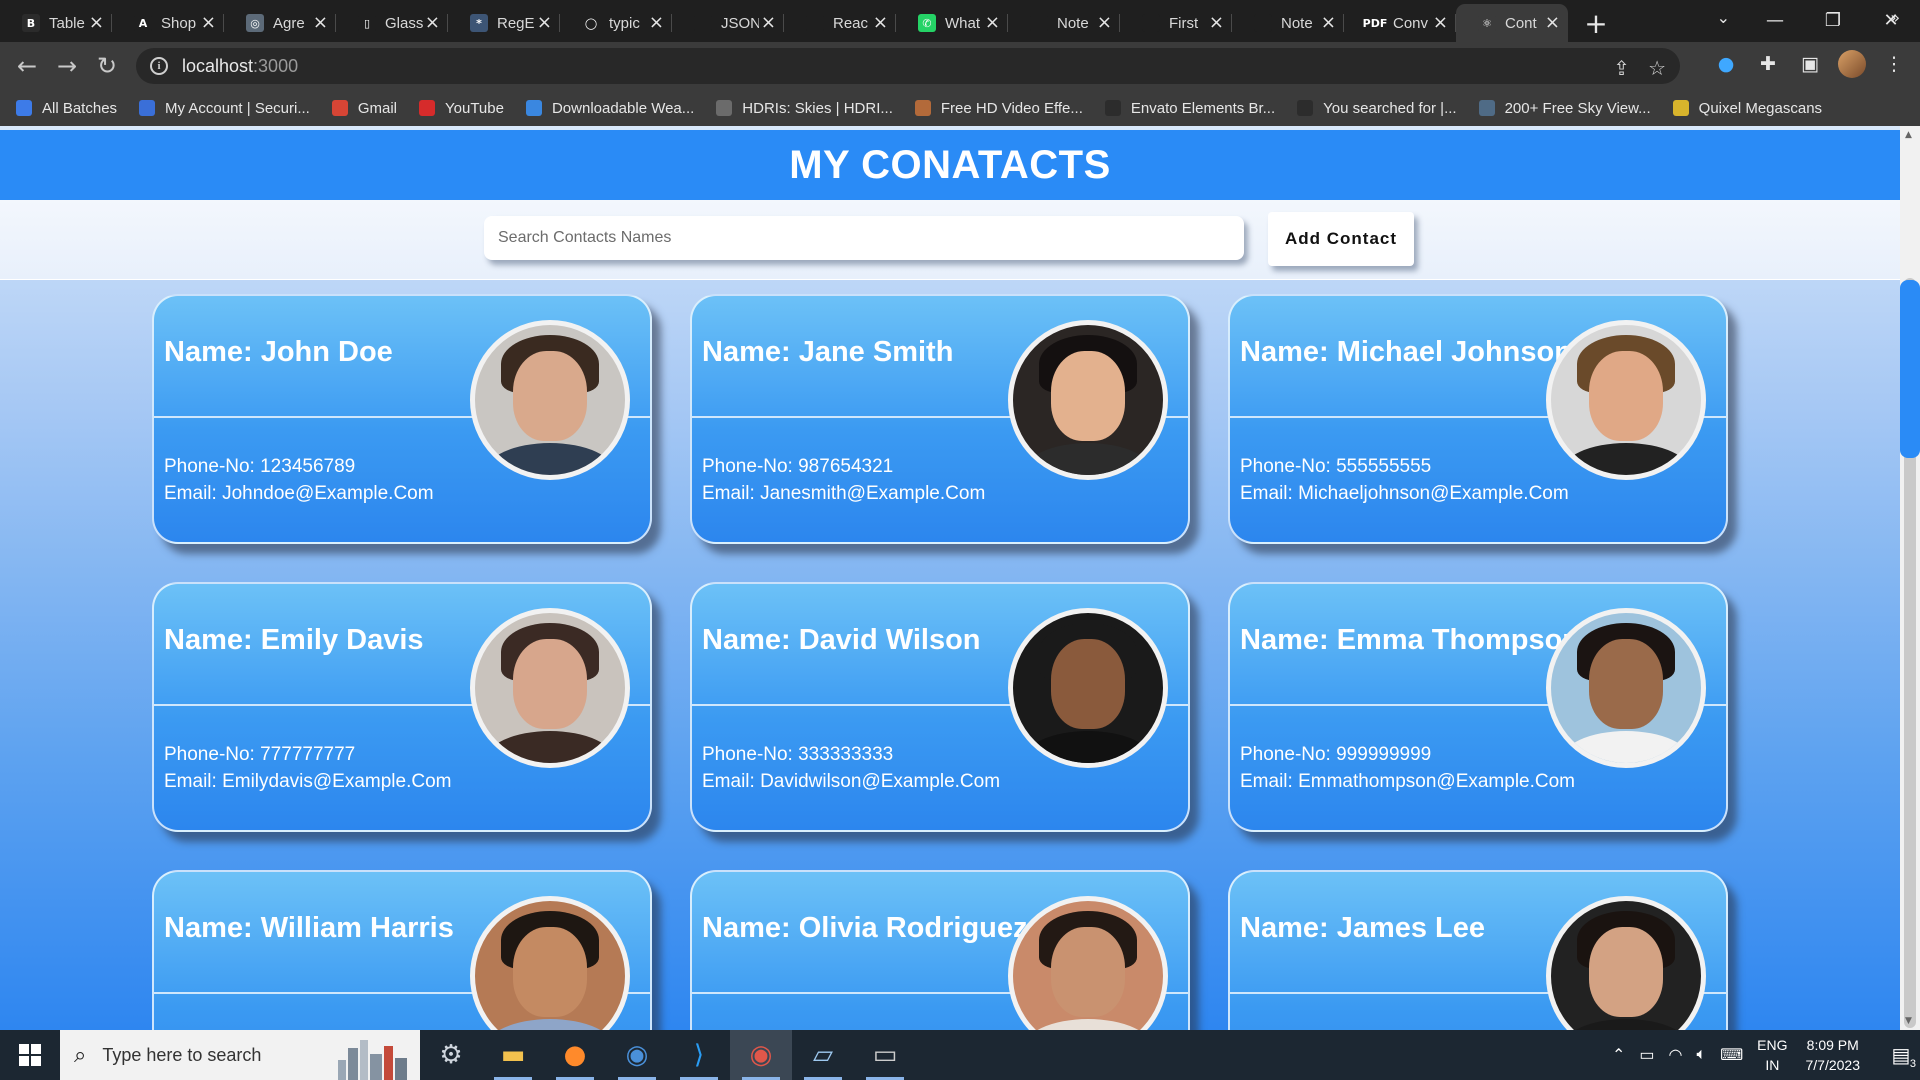 Image resolution: width=1920 pixels, height=1080 pixels. What do you see at coordinates (1910, 369) in the screenshot?
I see `scrollbar-thumb` at bounding box center [1910, 369].